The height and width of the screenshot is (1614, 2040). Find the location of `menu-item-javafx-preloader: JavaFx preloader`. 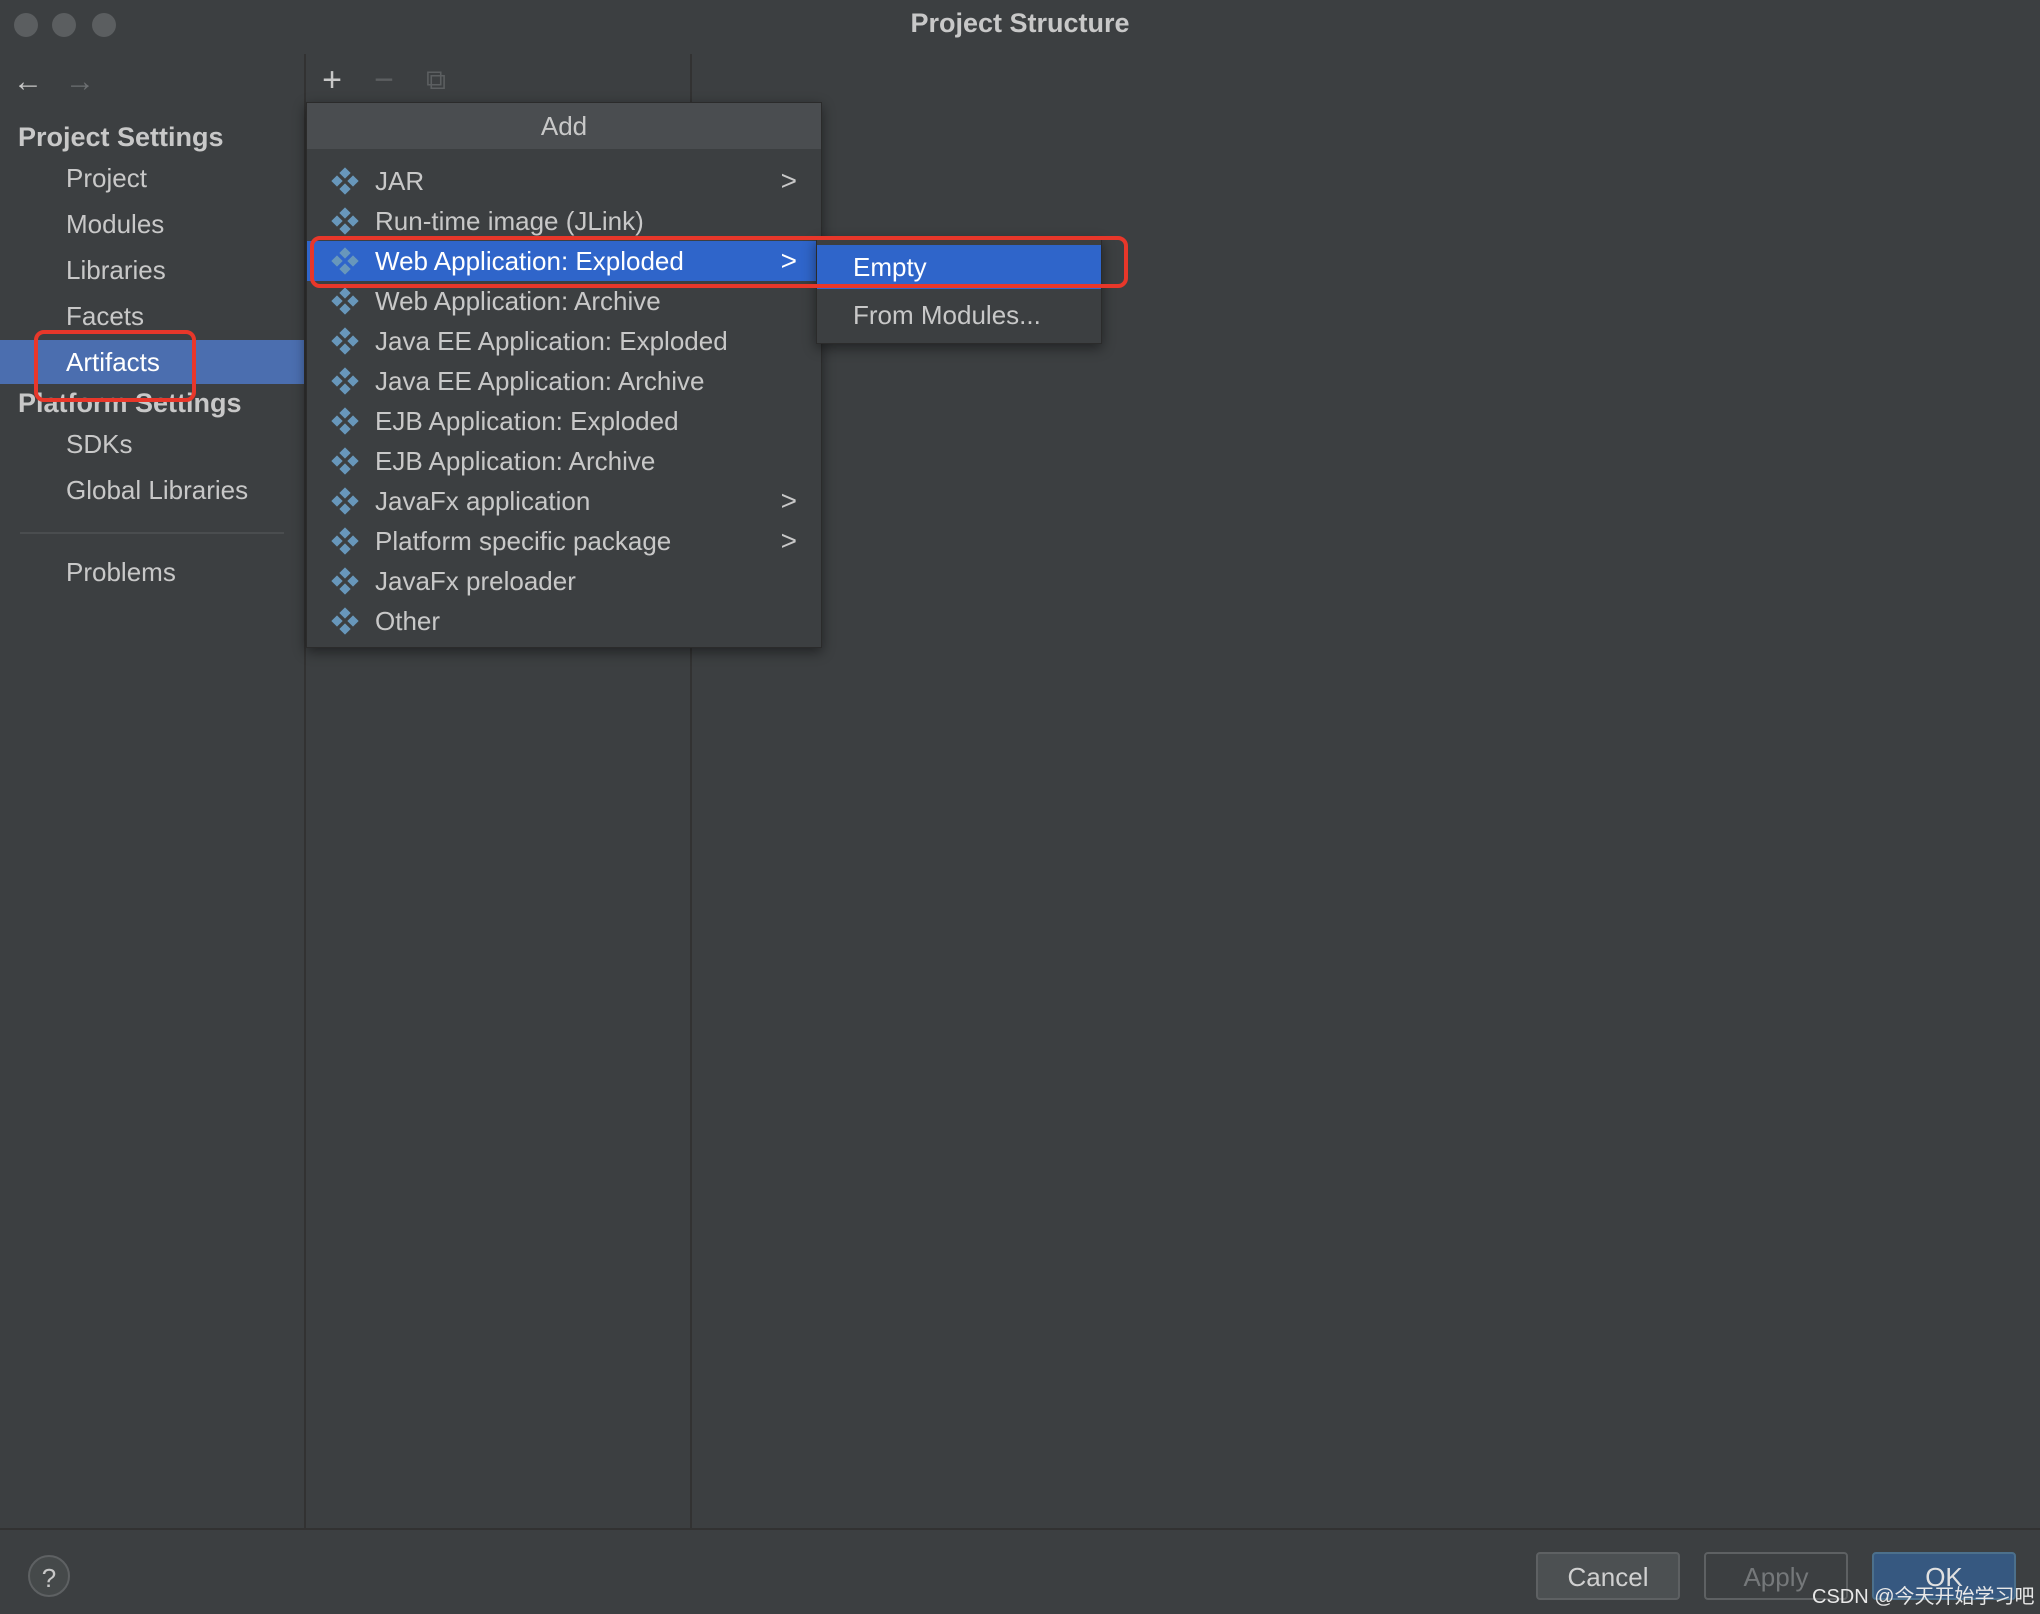

menu-item-javafx-preloader: JavaFx preloader is located at coordinates (564, 581).